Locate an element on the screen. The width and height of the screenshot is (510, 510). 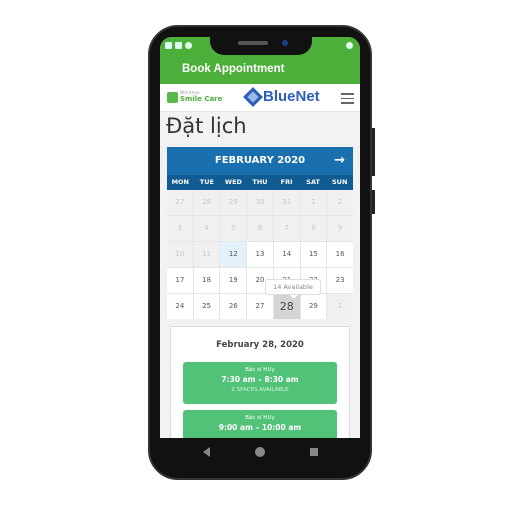
power-button is located at coordinates (373, 152).